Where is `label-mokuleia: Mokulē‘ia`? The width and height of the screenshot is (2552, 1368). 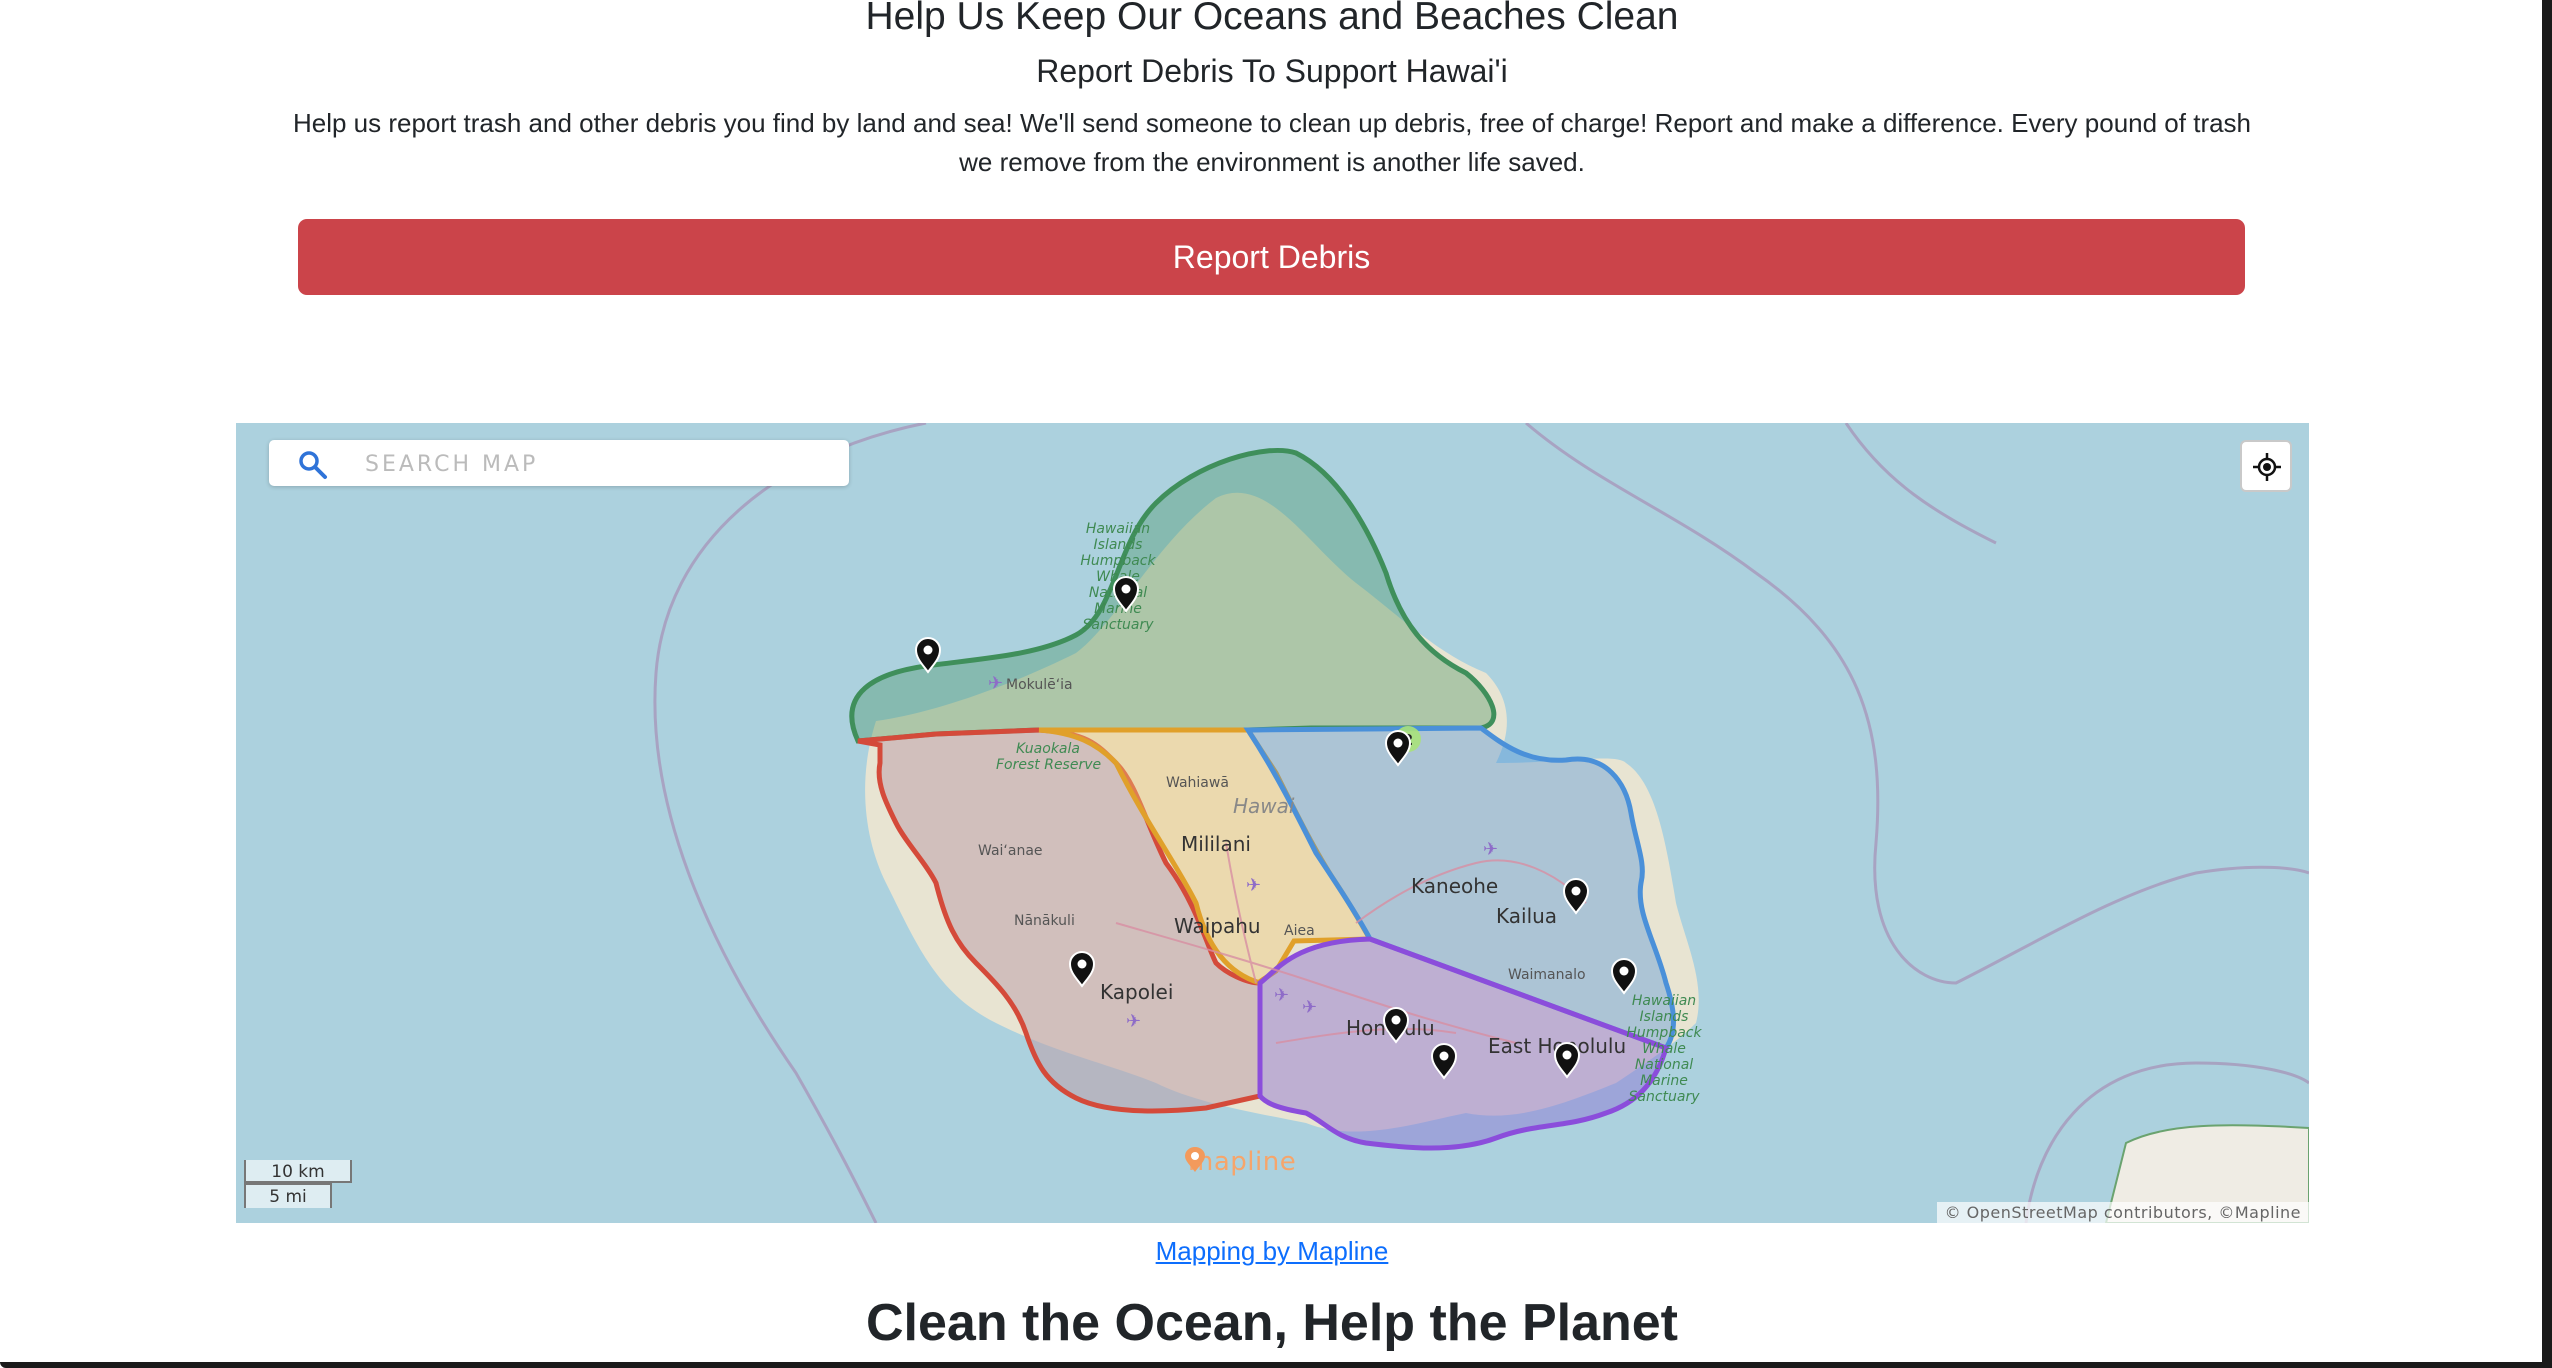
label-mokuleia: Mokulē‘ia is located at coordinates (1039, 685).